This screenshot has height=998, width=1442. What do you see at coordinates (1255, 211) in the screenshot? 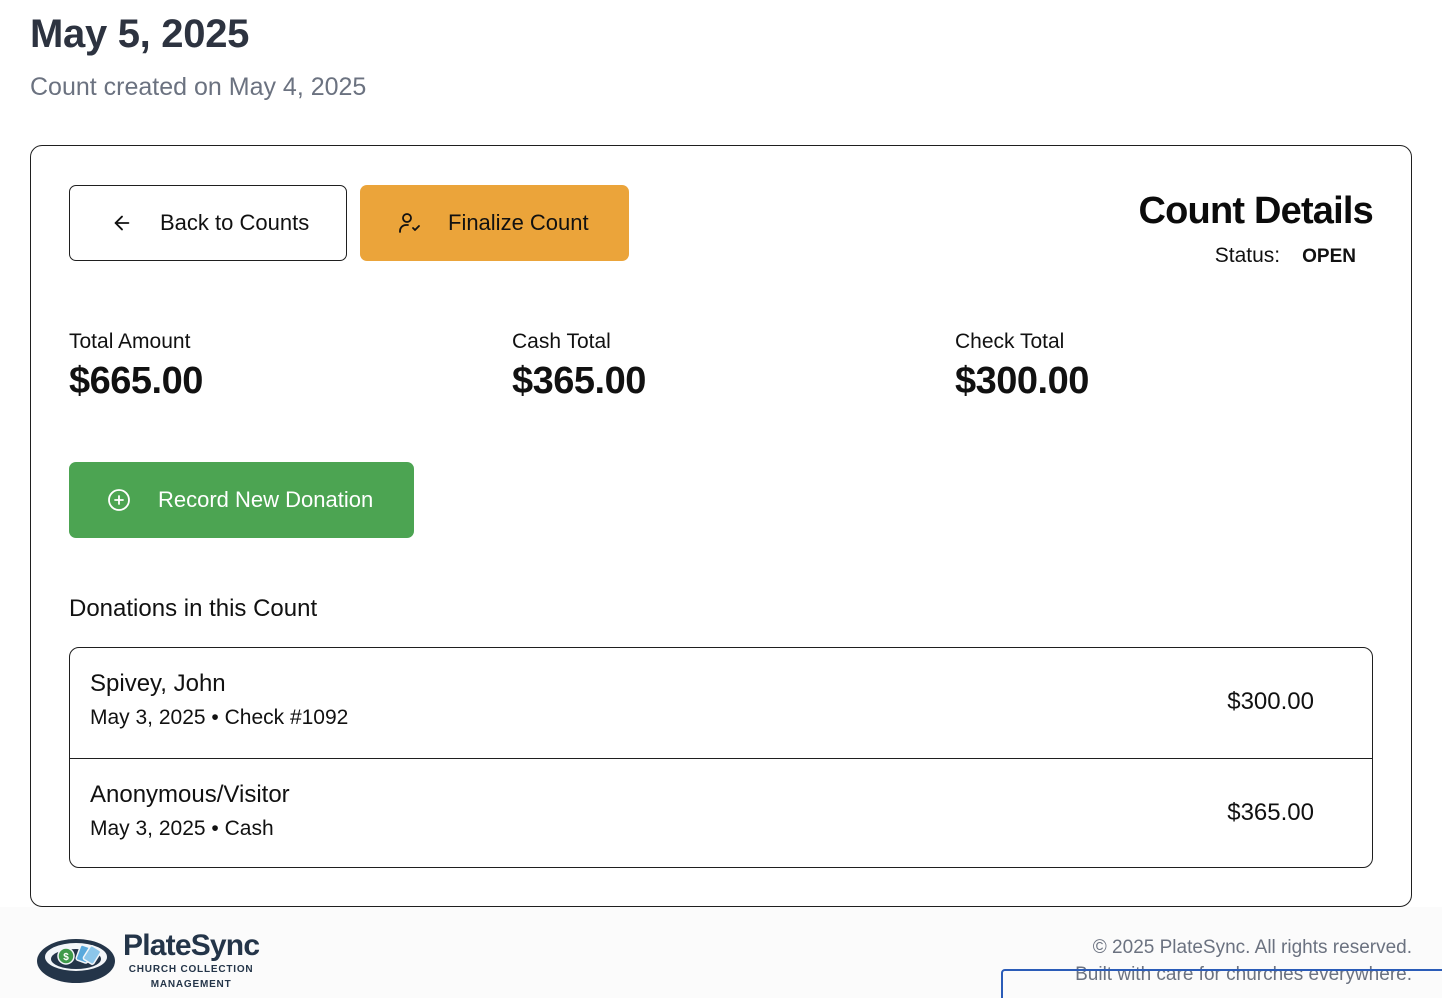
I see `count-details-title: Count Details` at bounding box center [1255, 211].